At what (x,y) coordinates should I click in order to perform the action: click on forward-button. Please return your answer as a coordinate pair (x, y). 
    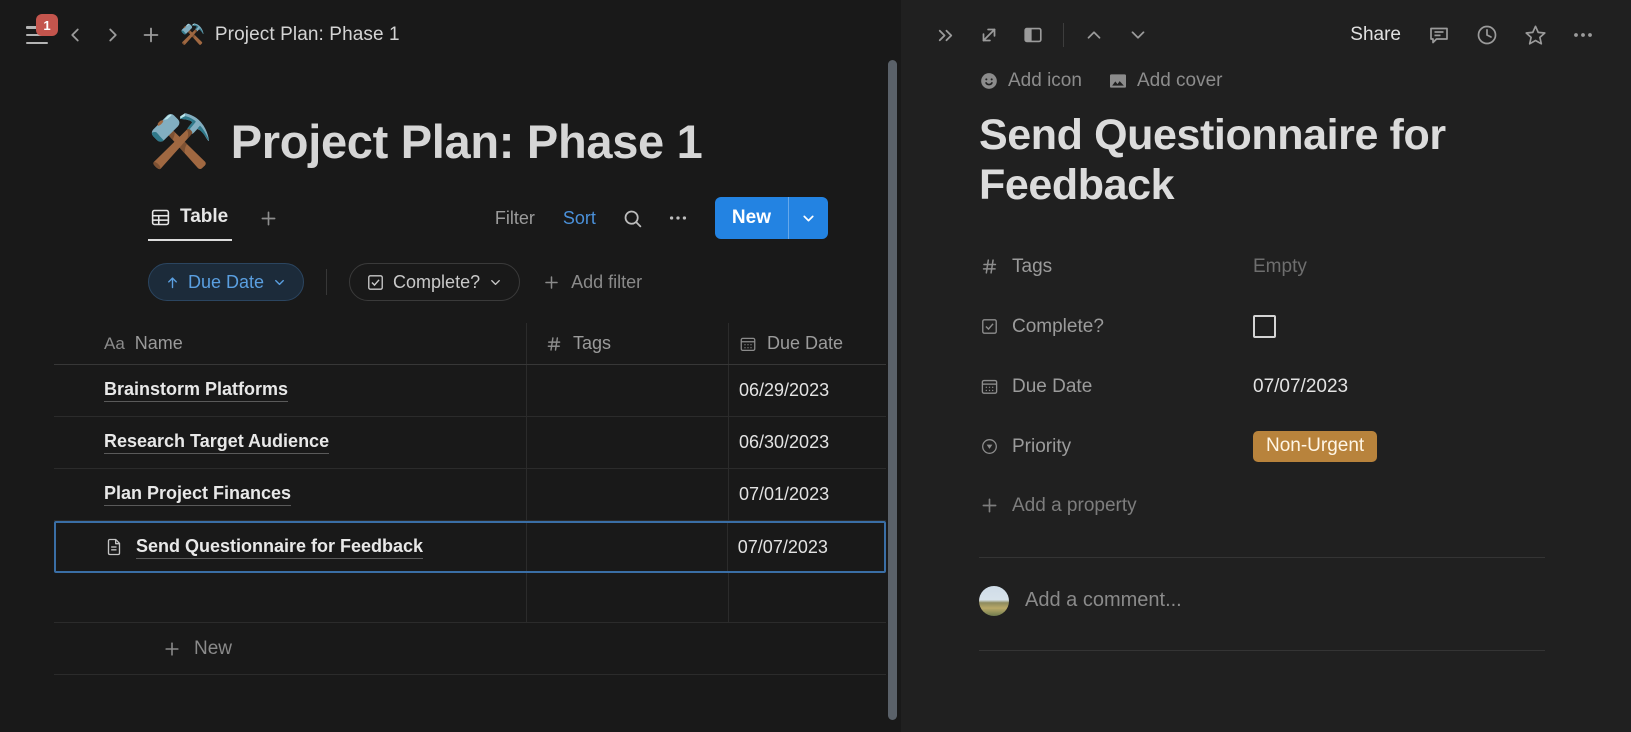
    Looking at the image, I should click on (113, 35).